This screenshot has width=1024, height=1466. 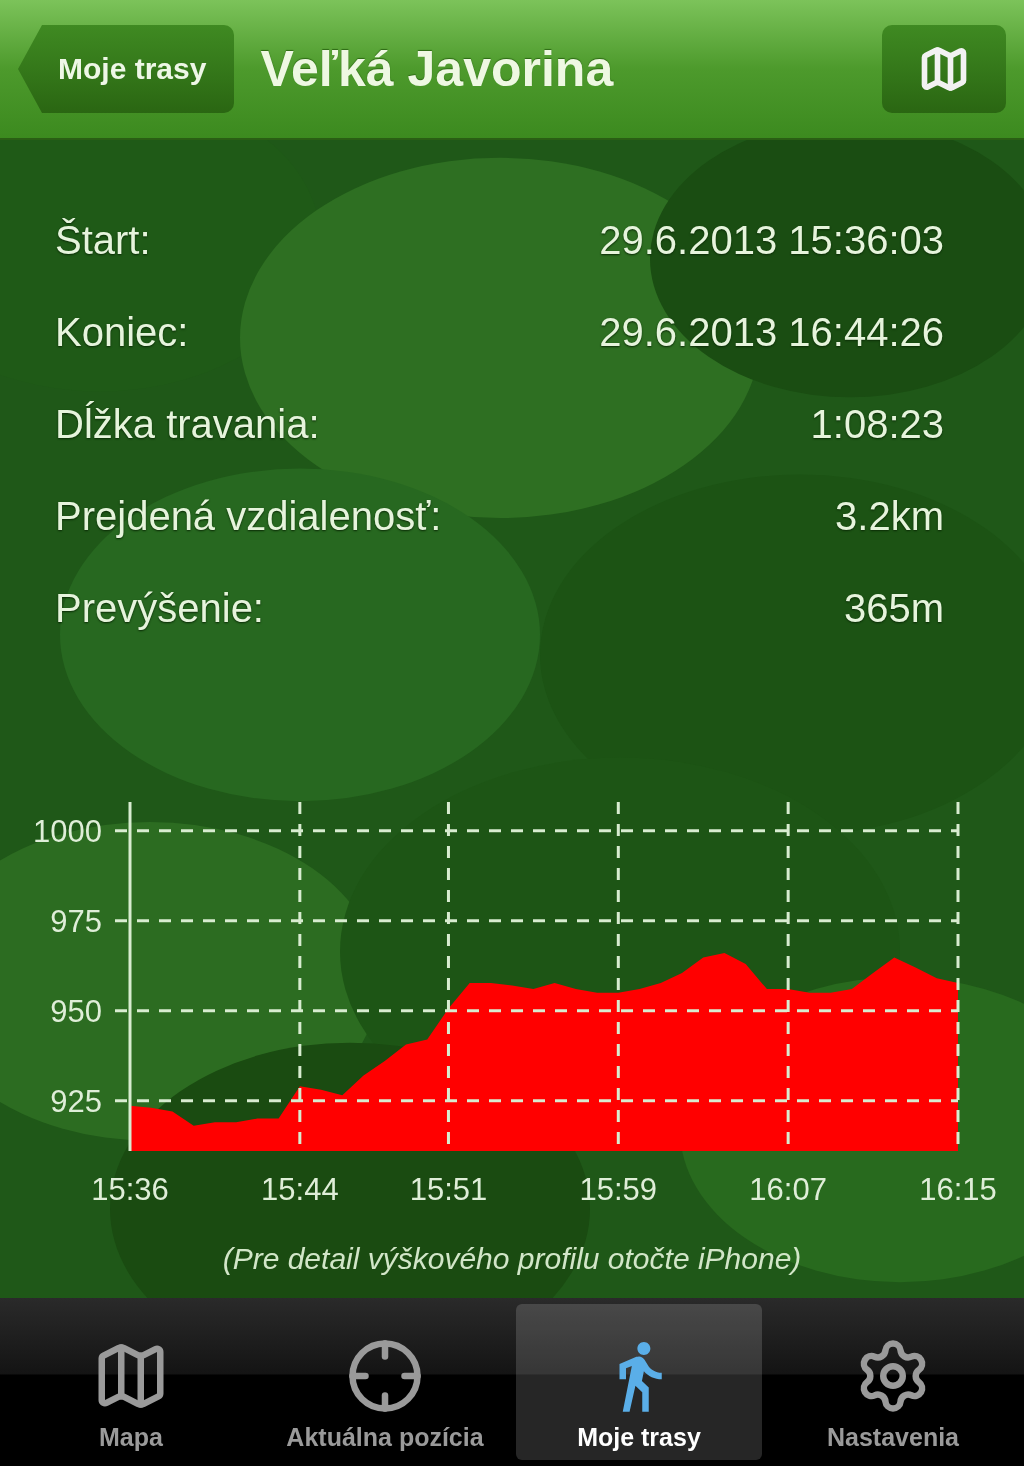 I want to click on crosshair-icon, so click(x=385, y=1376).